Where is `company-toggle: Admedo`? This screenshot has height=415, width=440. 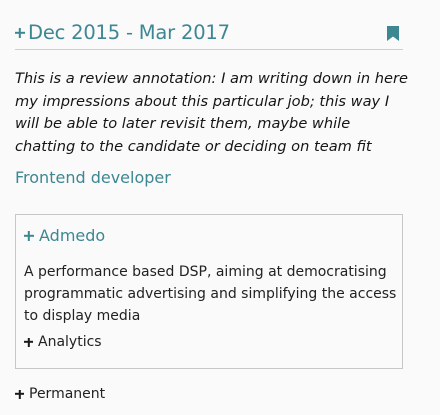
company-toggle: Admedo is located at coordinates (64, 235).